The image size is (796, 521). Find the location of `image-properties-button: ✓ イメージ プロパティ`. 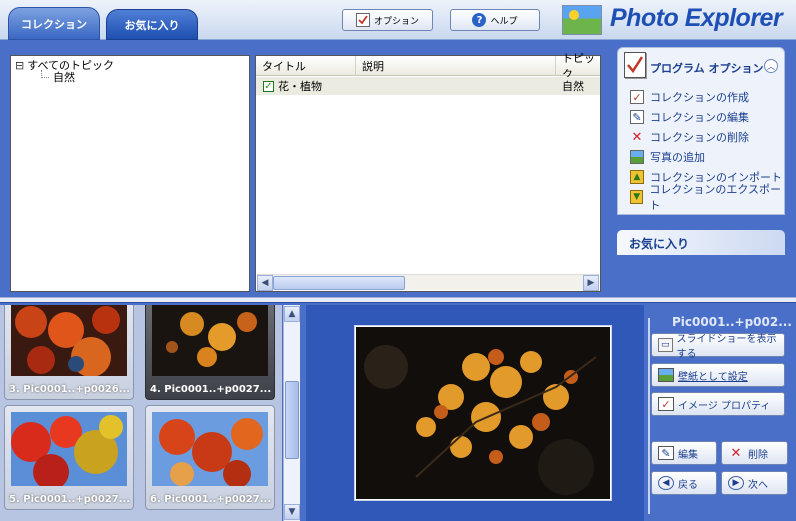

image-properties-button: ✓ イメージ プロパティ is located at coordinates (718, 404).